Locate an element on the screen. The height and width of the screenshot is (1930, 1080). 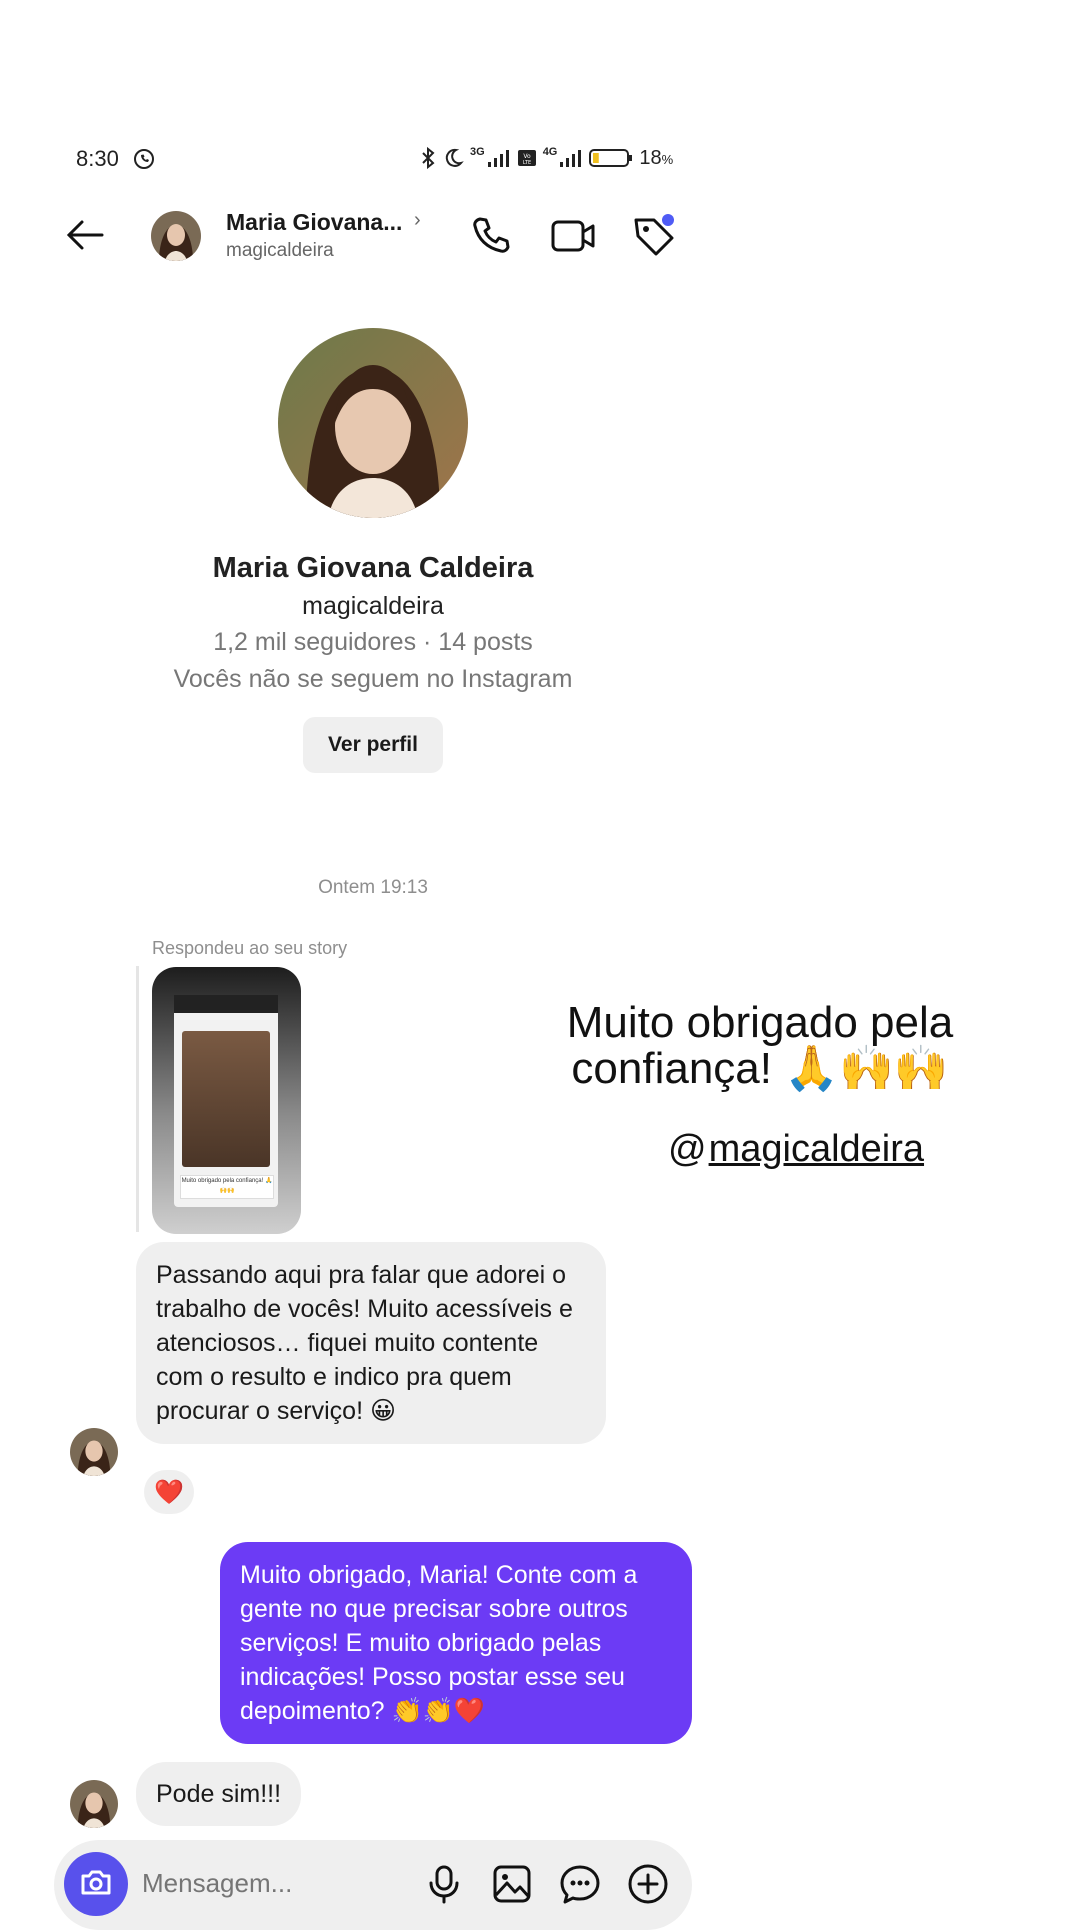
battery-value: 18 is located at coordinates (650, 157).